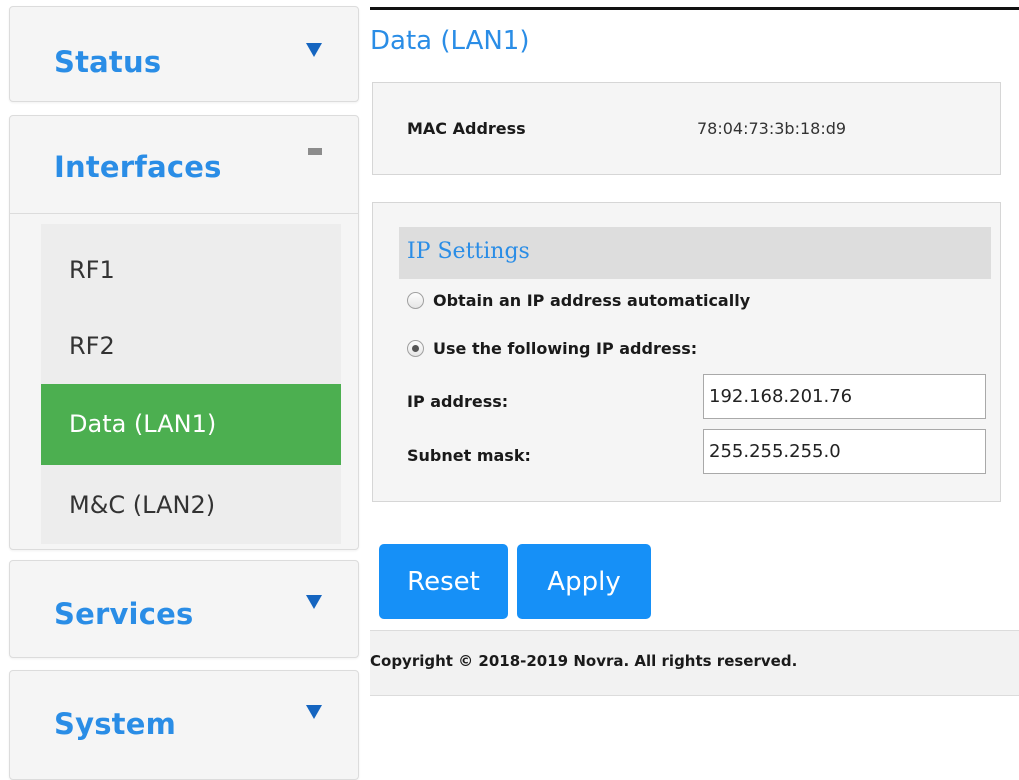 This screenshot has height=780, width=1019. I want to click on status-panel-header: Status, so click(184, 55).